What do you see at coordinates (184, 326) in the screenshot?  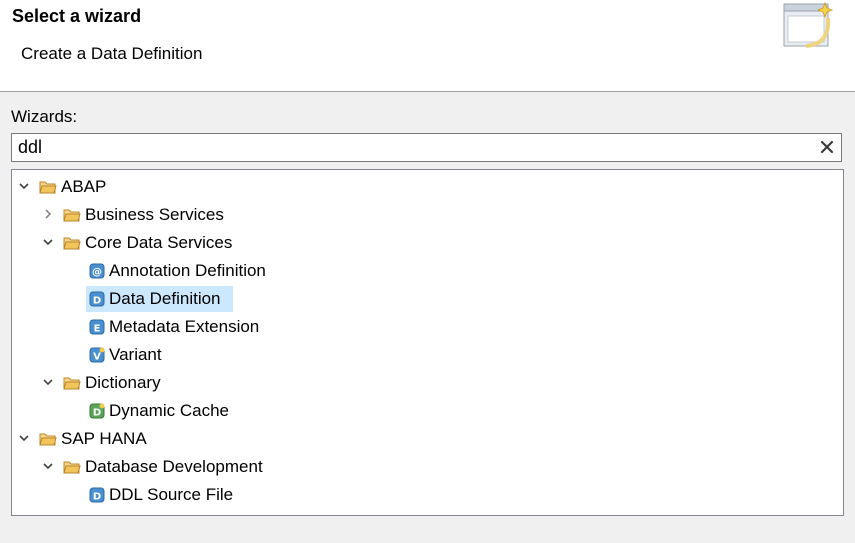 I see `tree-item-label: Metadata Extension` at bounding box center [184, 326].